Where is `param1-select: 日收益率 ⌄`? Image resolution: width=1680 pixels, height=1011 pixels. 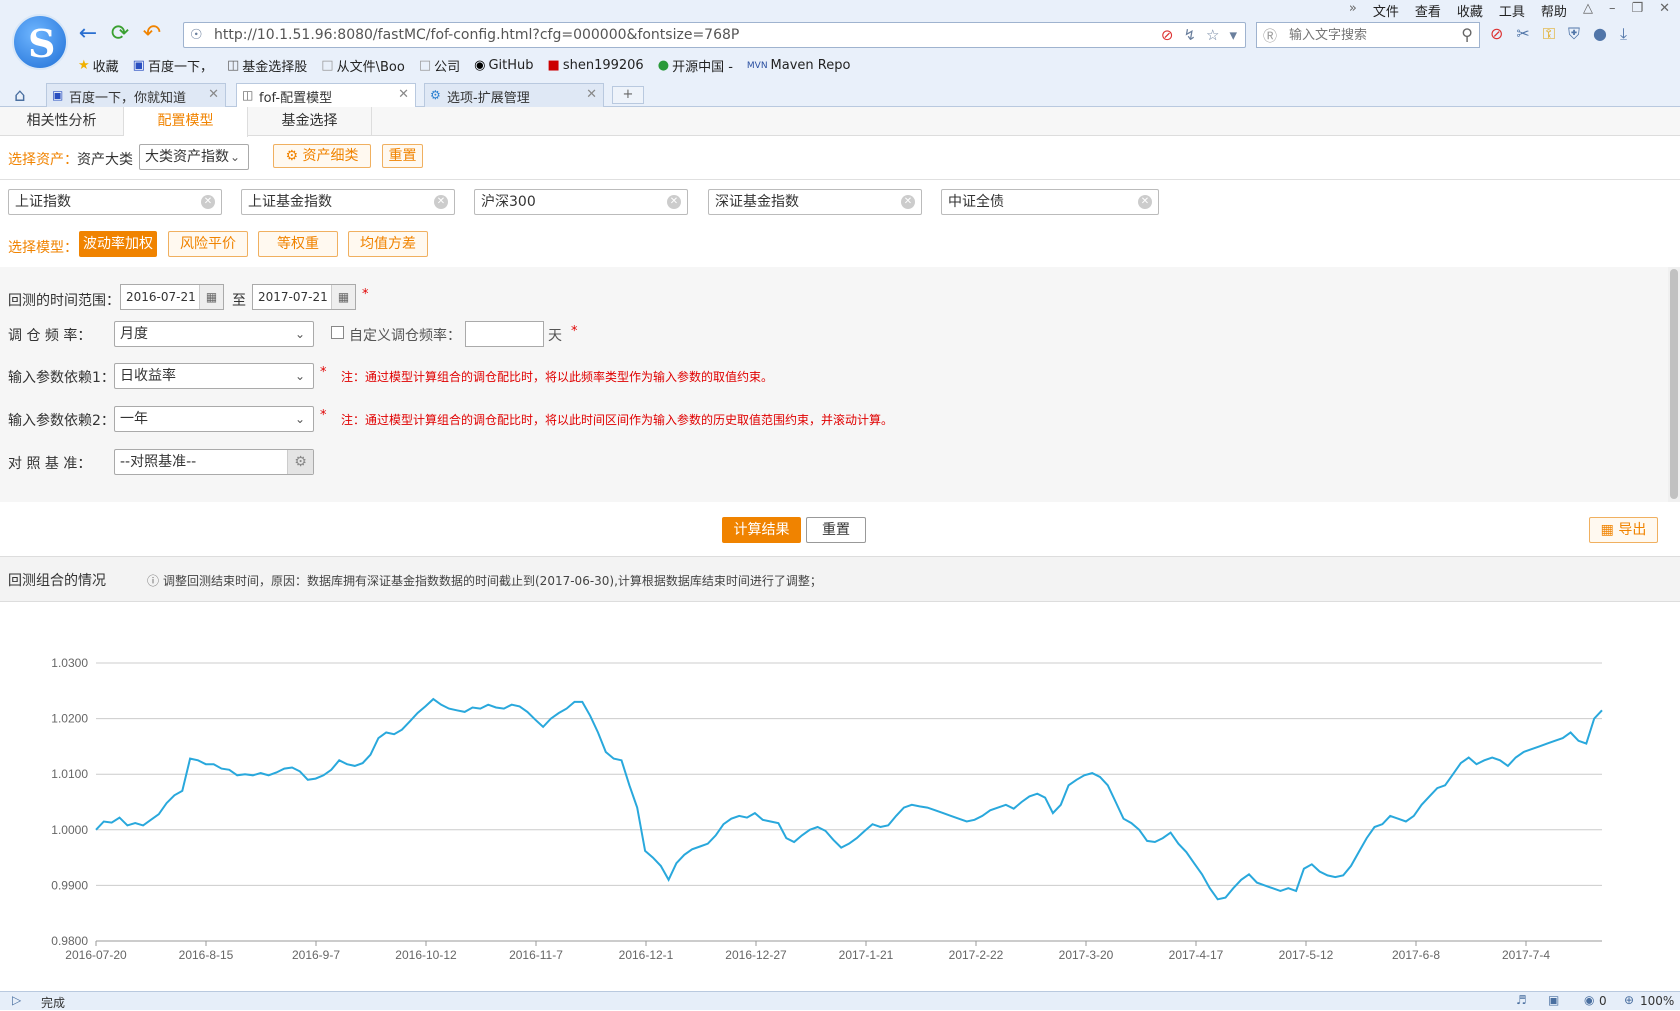 param1-select: 日收益率 ⌄ is located at coordinates (214, 376).